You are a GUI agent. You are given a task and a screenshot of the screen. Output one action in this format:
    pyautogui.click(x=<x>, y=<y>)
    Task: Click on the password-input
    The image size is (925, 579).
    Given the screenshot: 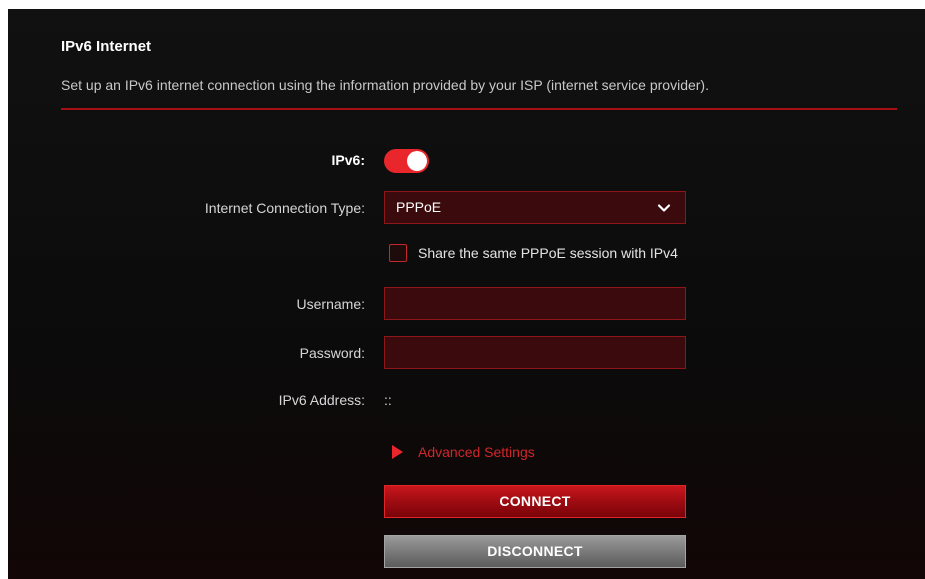 What is the action you would take?
    pyautogui.click(x=535, y=352)
    